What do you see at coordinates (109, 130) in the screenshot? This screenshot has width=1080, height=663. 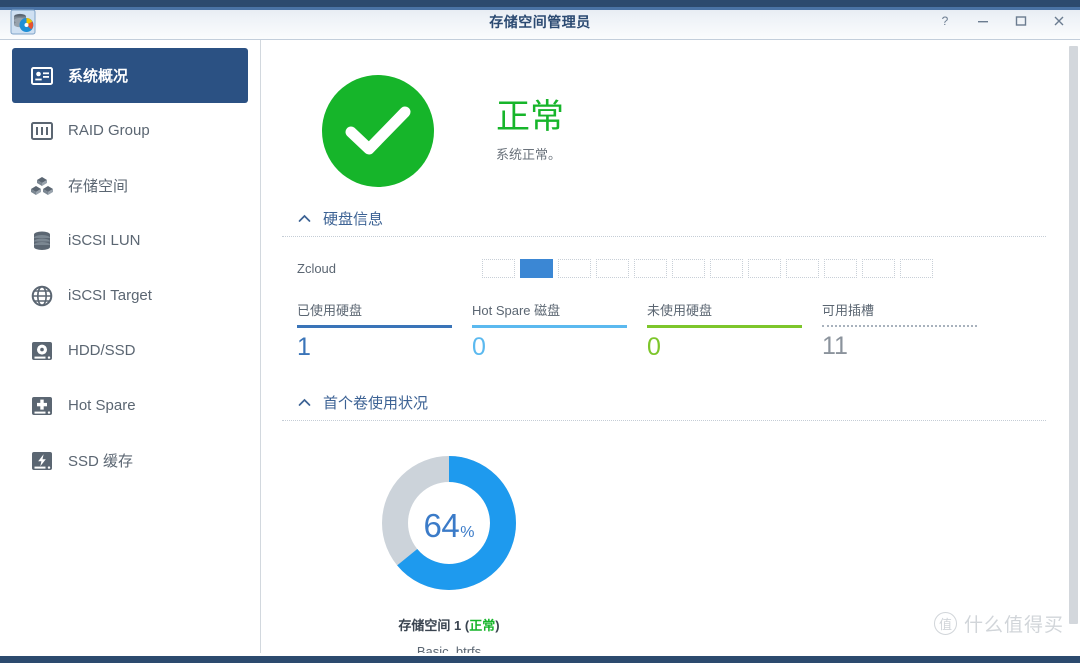 I see `sidebar-item-label: RAID Group` at bounding box center [109, 130].